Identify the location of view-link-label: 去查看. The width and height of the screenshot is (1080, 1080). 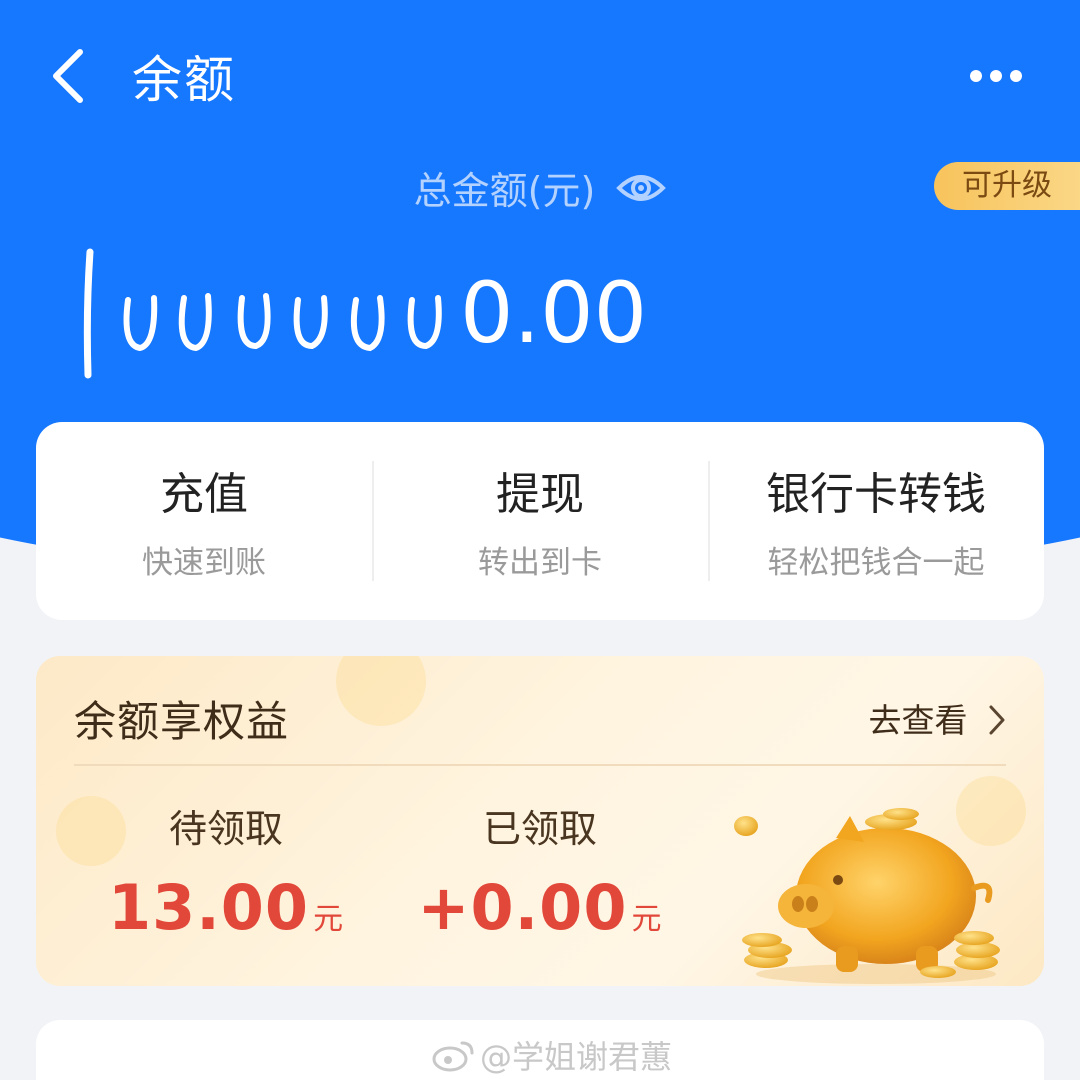
(918, 720).